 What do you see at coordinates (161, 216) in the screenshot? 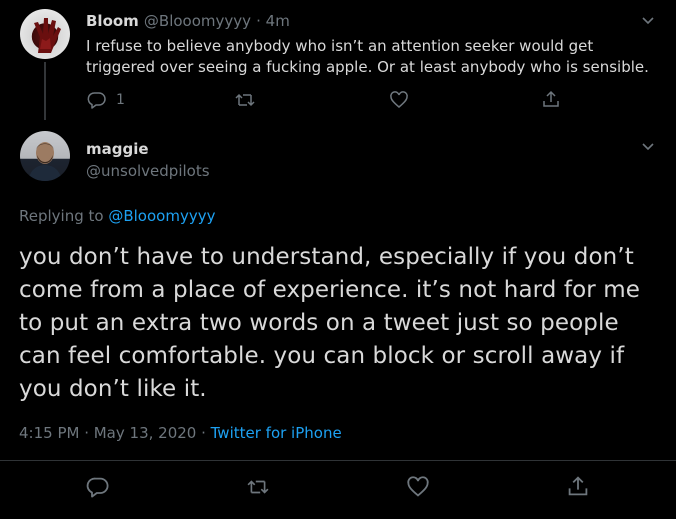
I see `replying-handle-link: @Blooomyyyy` at bounding box center [161, 216].